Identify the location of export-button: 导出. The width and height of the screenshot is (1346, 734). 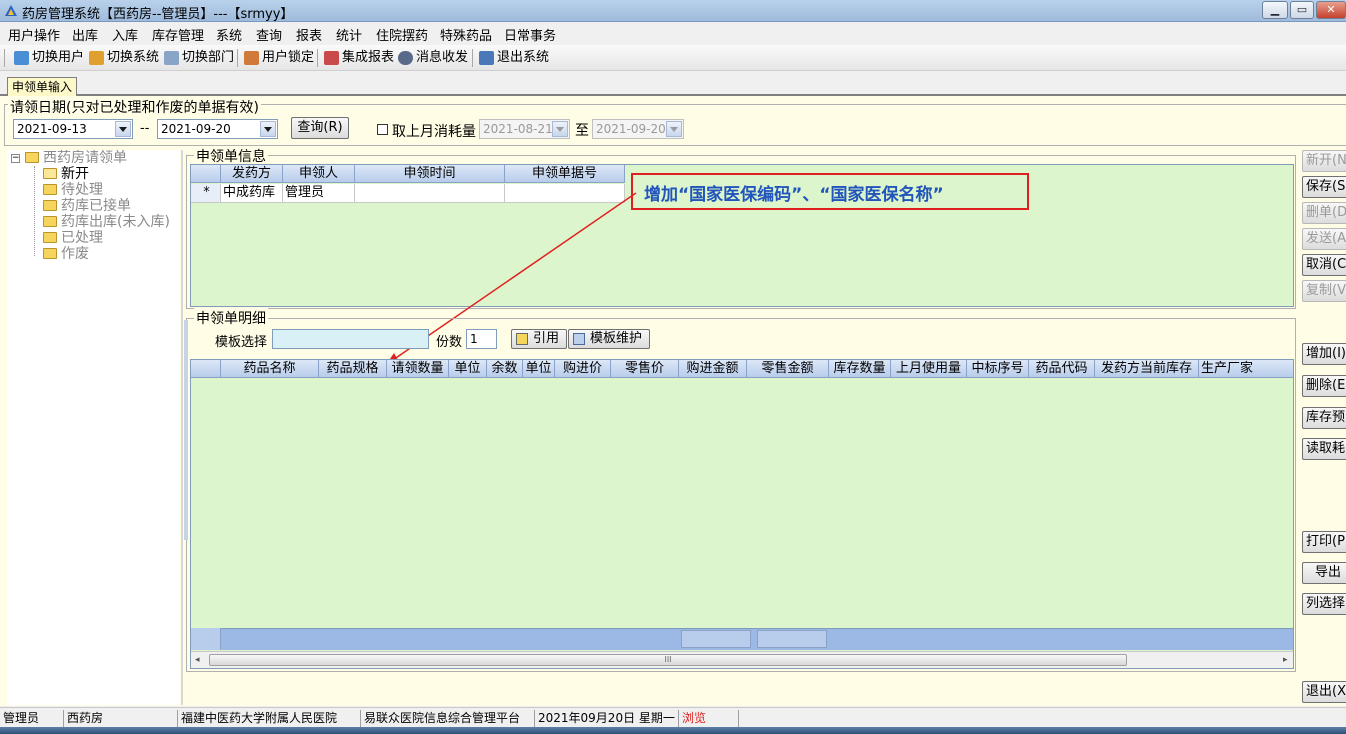
(1324, 573).